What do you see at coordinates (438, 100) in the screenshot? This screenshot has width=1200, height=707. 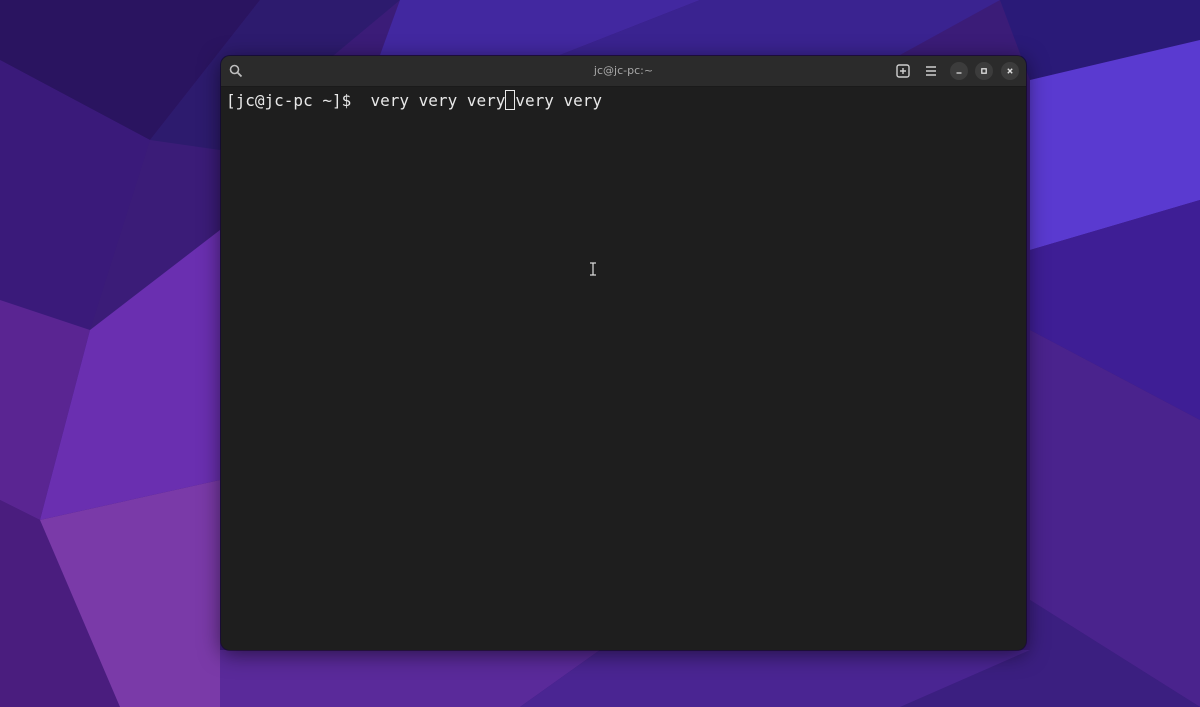 I see `command-text-before-cursor: very very very` at bounding box center [438, 100].